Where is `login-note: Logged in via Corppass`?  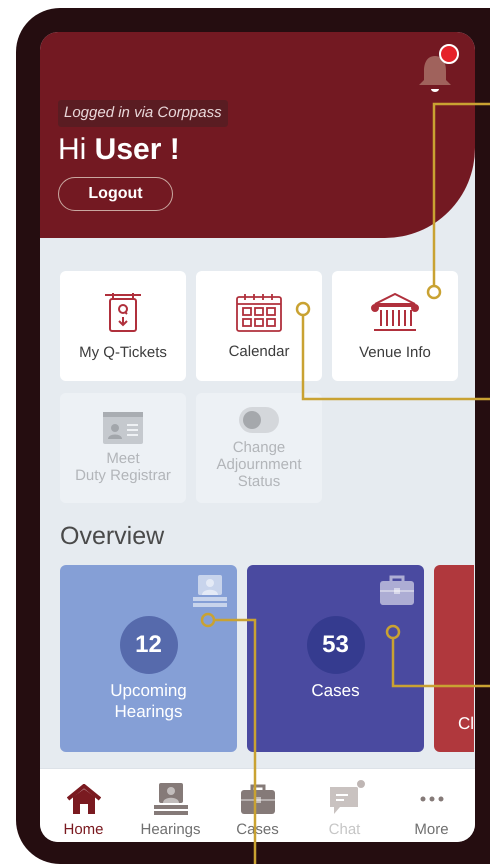
login-note: Logged in via Corppass is located at coordinates (143, 113).